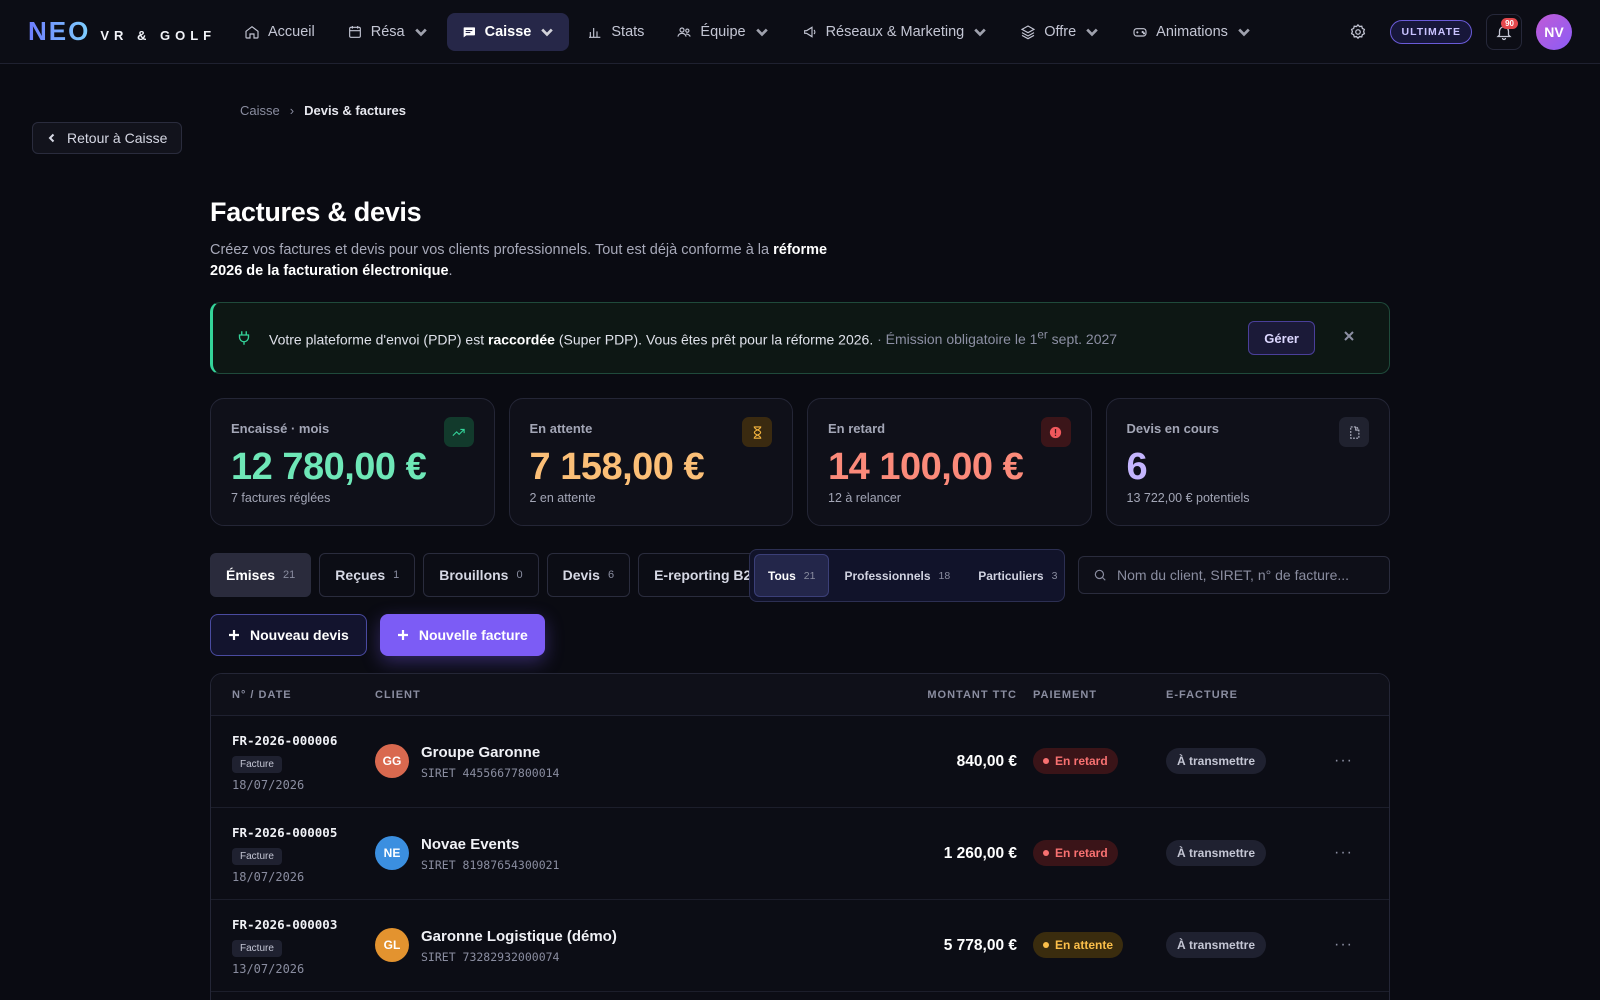 The height and width of the screenshot is (1000, 1600). I want to click on segment-particuliers: Particuliers 3, so click(1017, 575).